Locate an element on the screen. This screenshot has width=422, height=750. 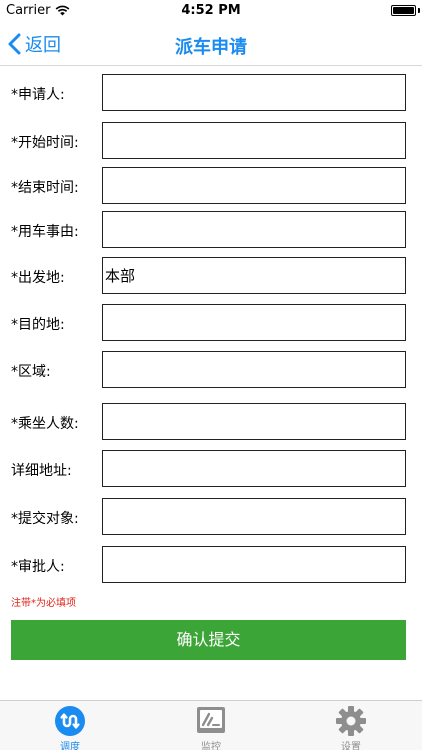
nav-bar: 返回 派车申请 is located at coordinates (211, 44).